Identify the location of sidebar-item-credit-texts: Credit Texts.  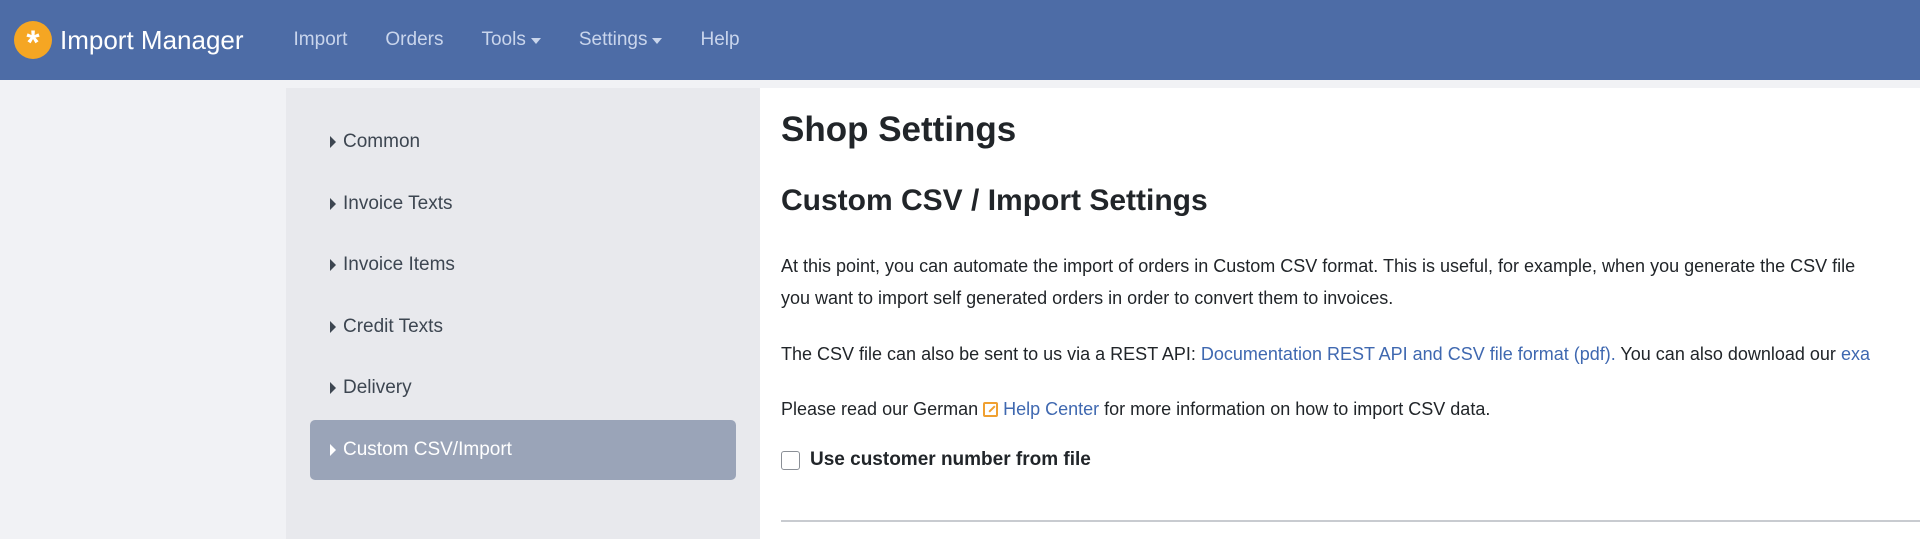
(523, 327).